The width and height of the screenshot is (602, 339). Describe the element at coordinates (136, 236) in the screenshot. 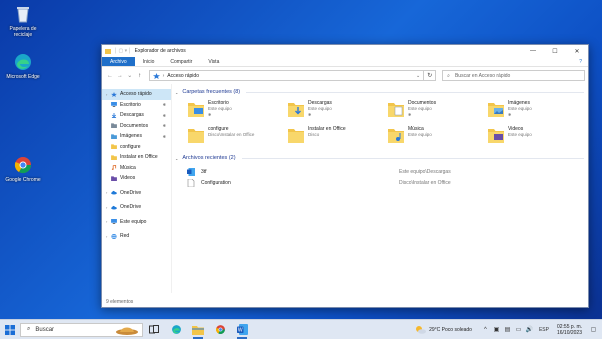

I see `sidebar-item-red: › Red` at that location.